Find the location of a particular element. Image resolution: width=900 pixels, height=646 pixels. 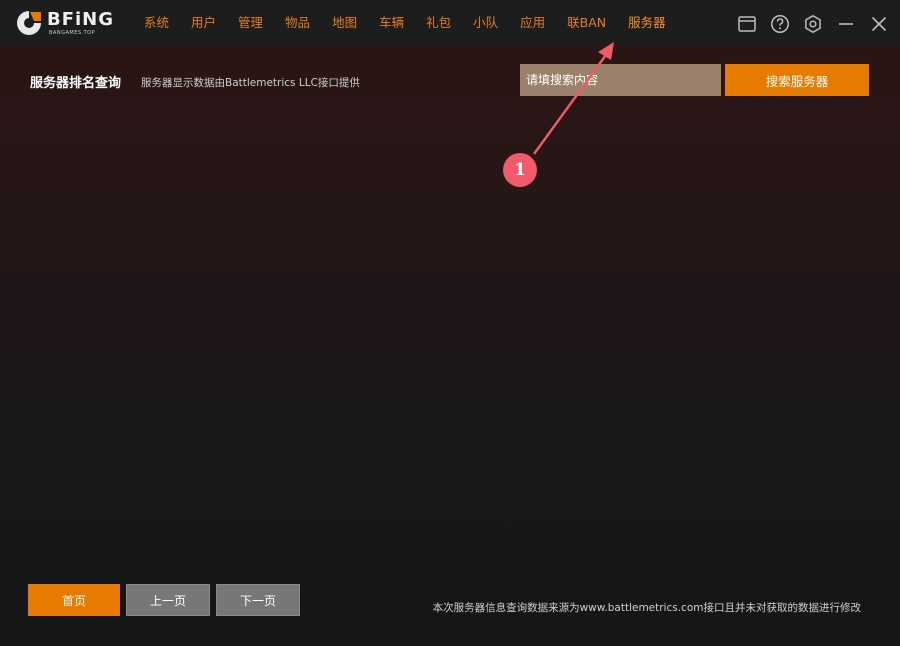

pagination: 首页 上一页 下一页 is located at coordinates (167, 600).